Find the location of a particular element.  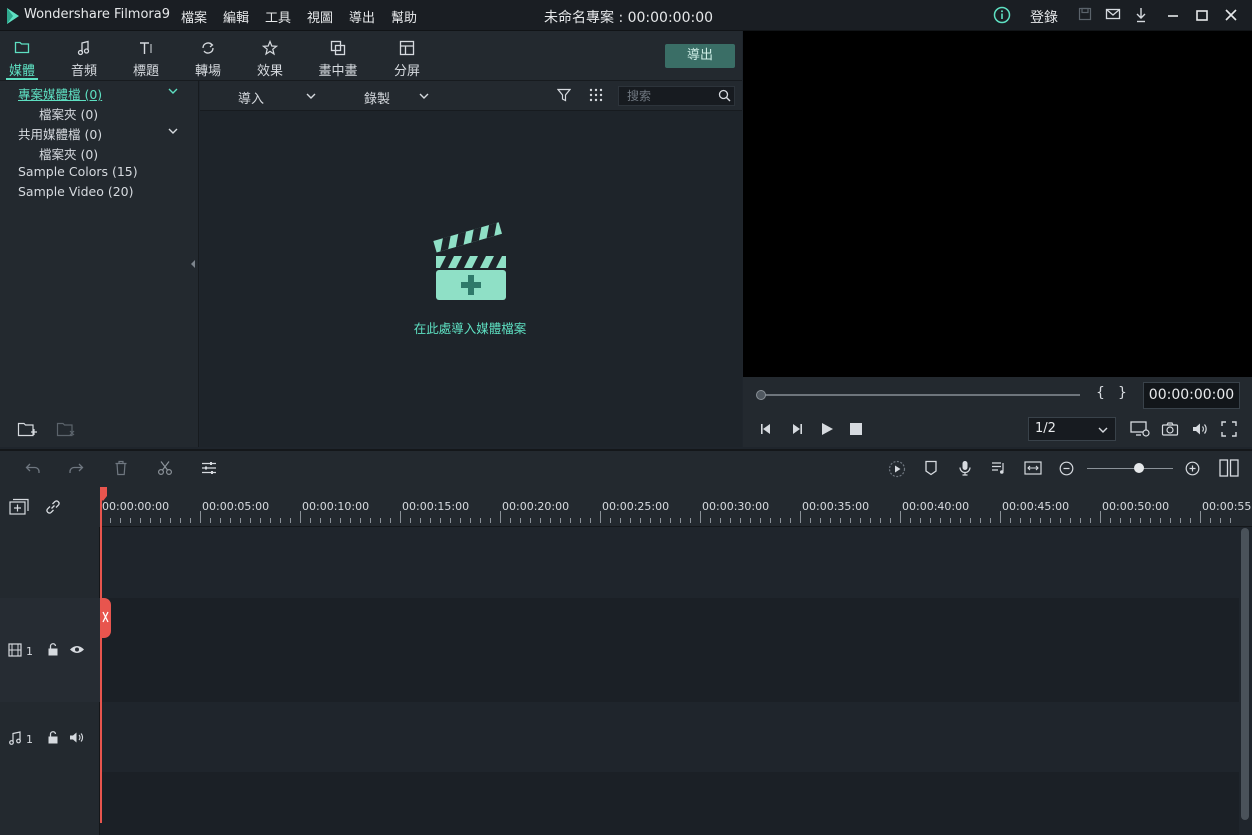

zoom-slider-track is located at coordinates (1130, 468).